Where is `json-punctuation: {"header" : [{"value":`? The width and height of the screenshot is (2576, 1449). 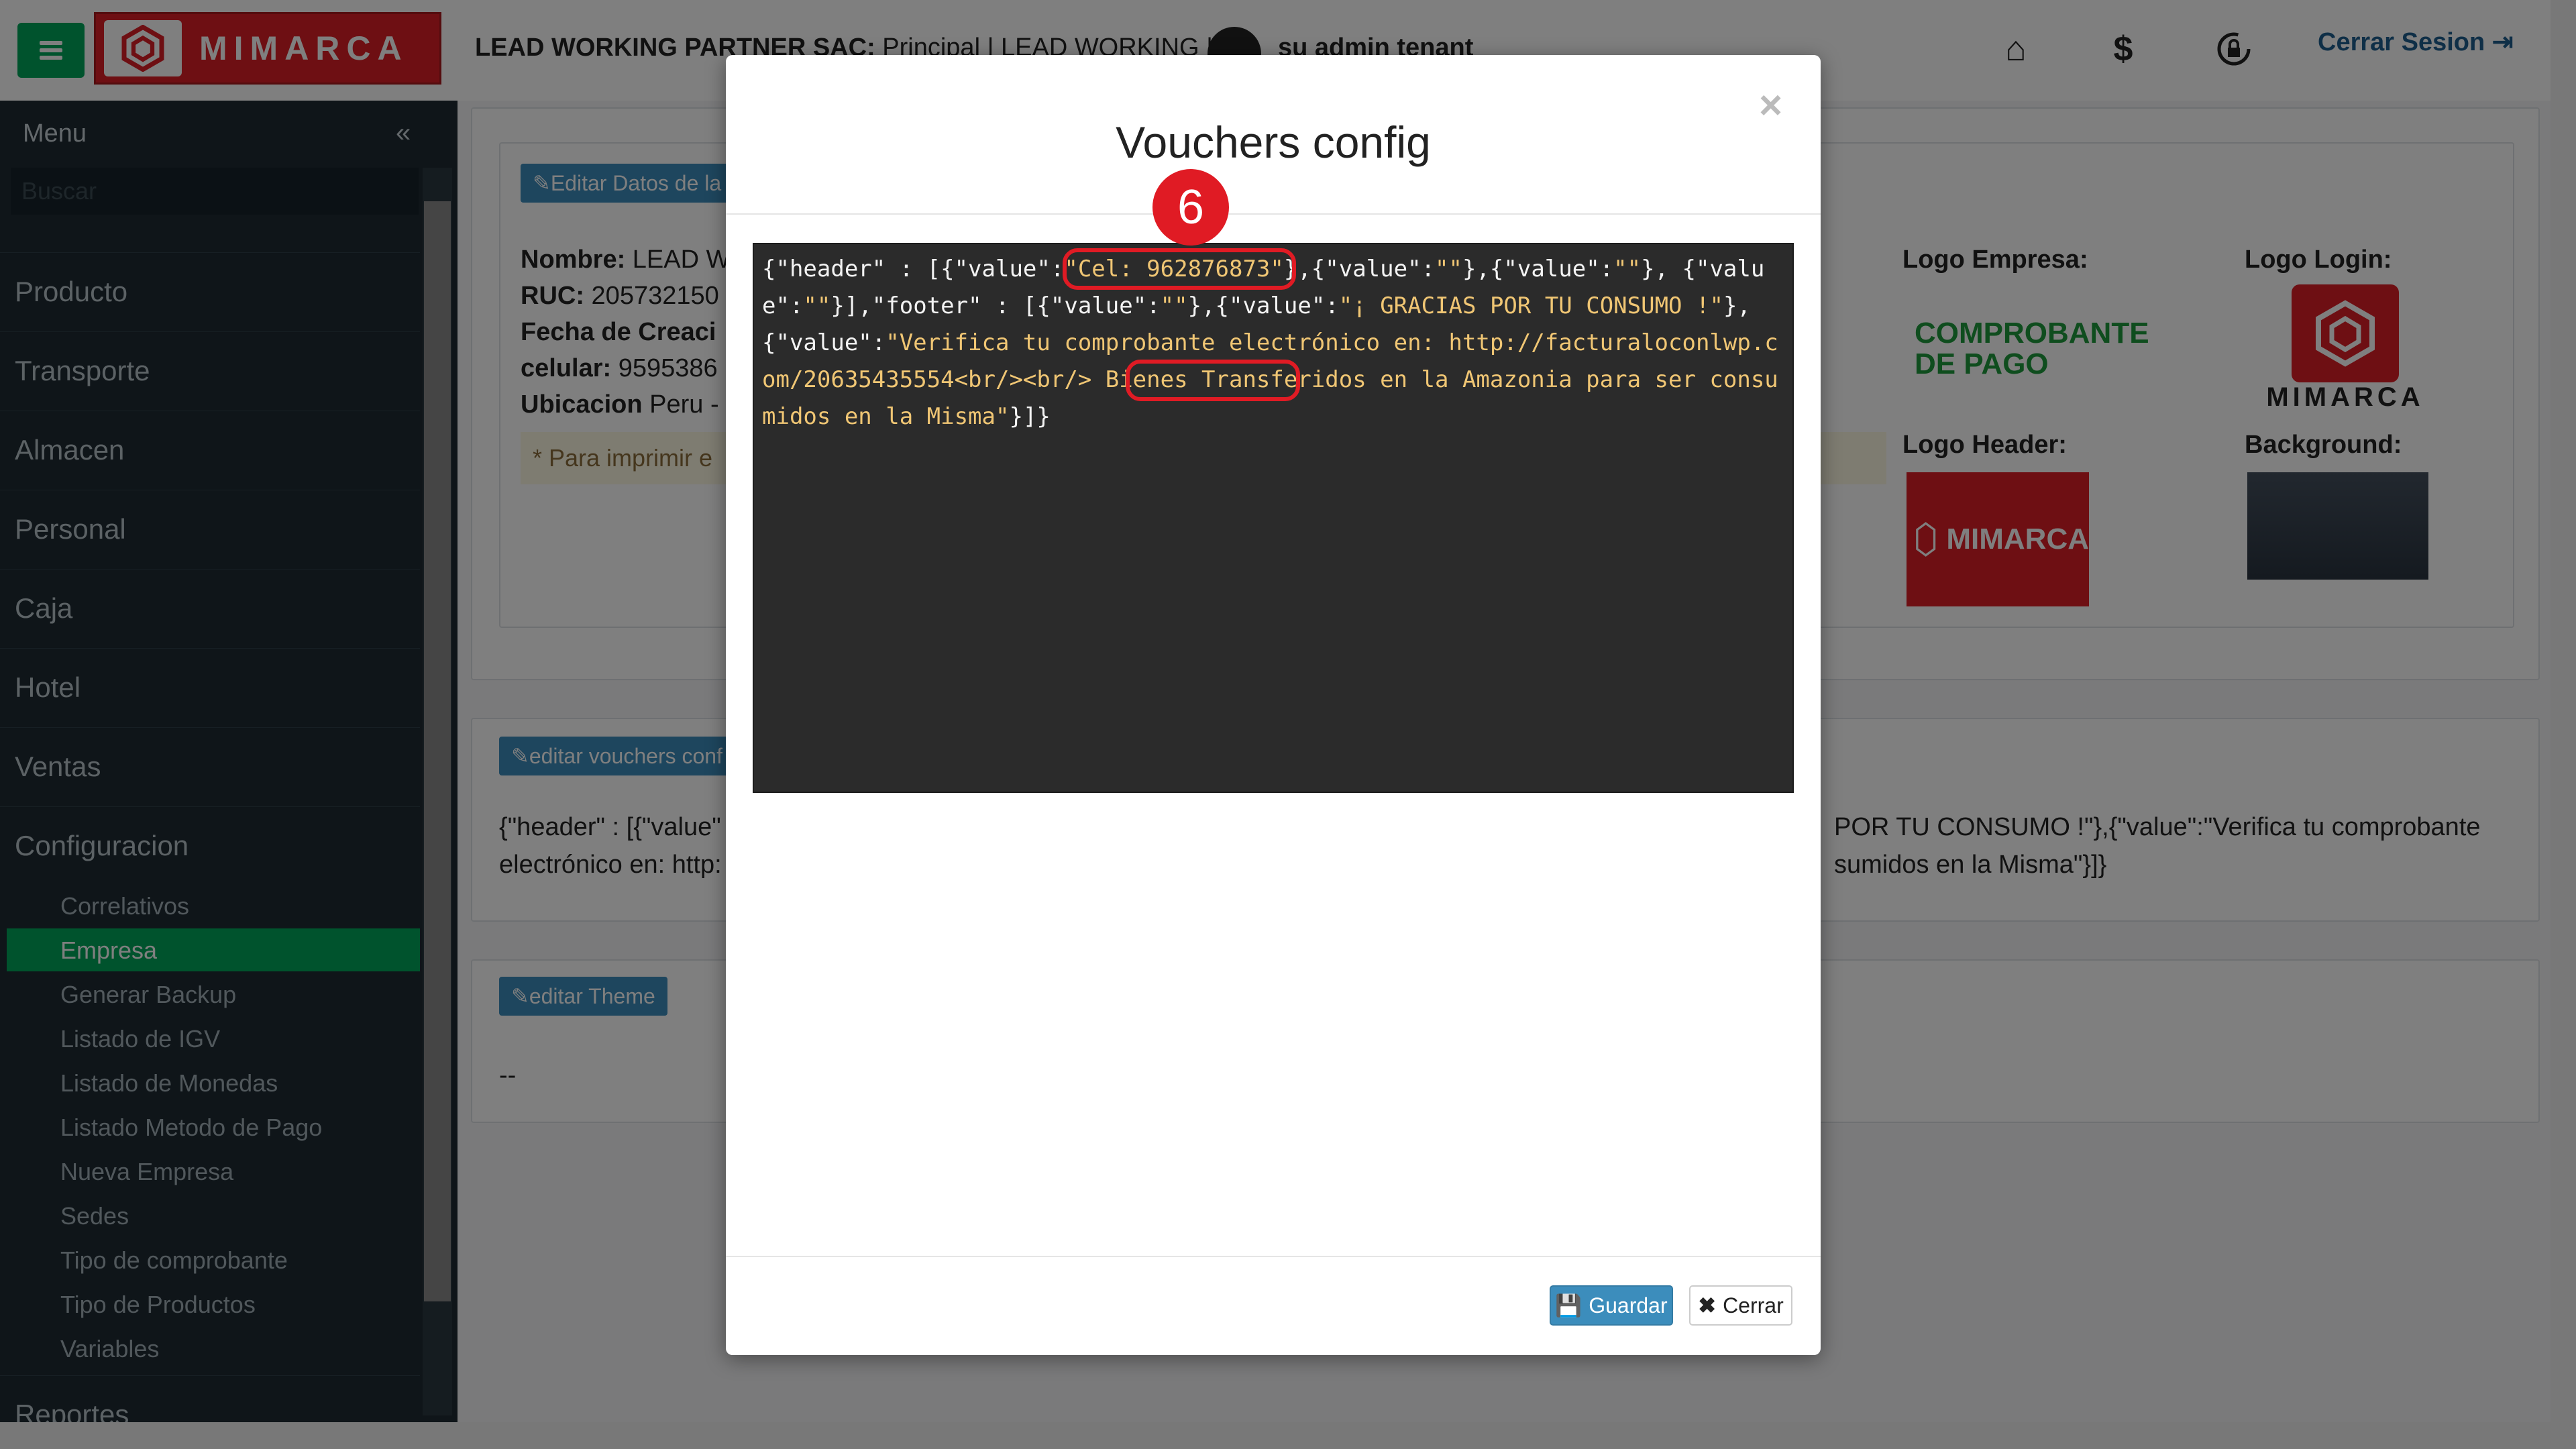
json-punctuation: {"header" : [{"value": is located at coordinates (913, 269).